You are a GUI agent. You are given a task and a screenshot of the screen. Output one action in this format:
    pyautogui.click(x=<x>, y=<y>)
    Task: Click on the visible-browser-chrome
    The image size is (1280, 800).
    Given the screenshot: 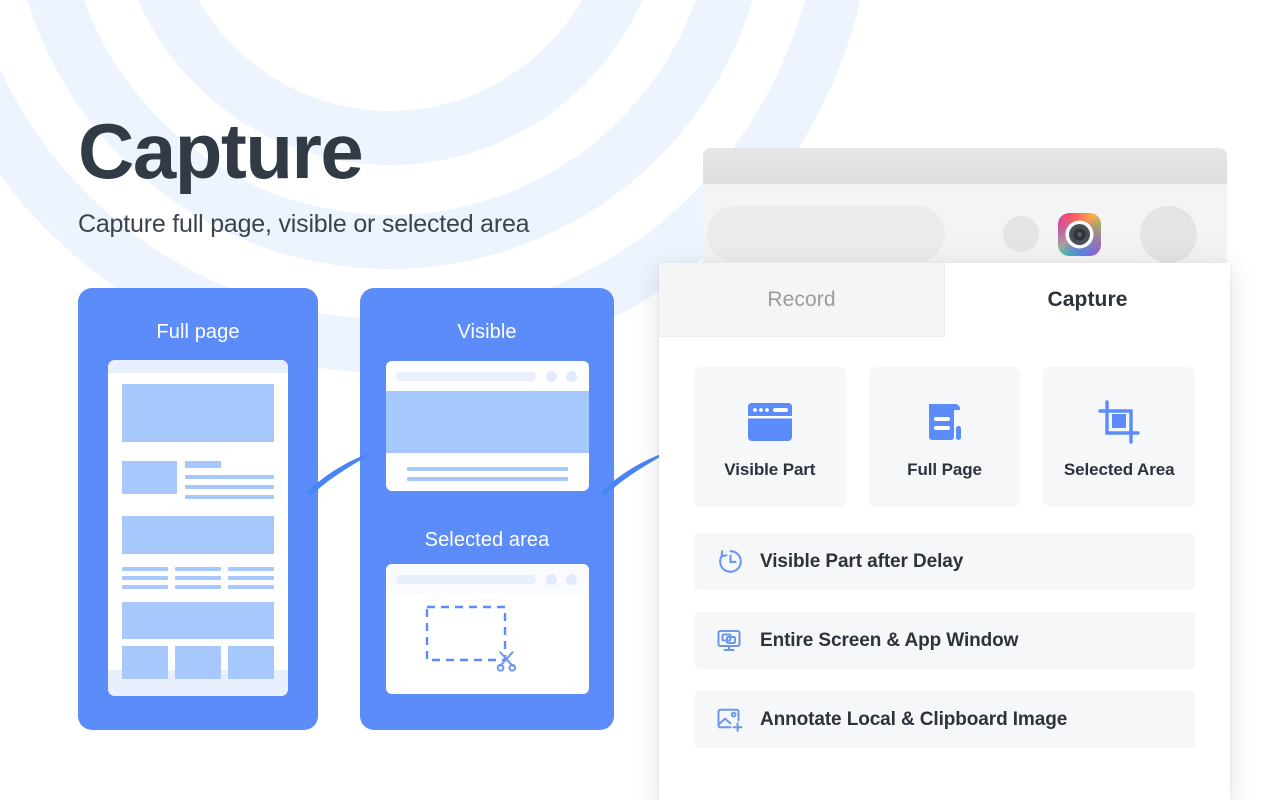 What is the action you would take?
    pyautogui.click(x=487, y=376)
    